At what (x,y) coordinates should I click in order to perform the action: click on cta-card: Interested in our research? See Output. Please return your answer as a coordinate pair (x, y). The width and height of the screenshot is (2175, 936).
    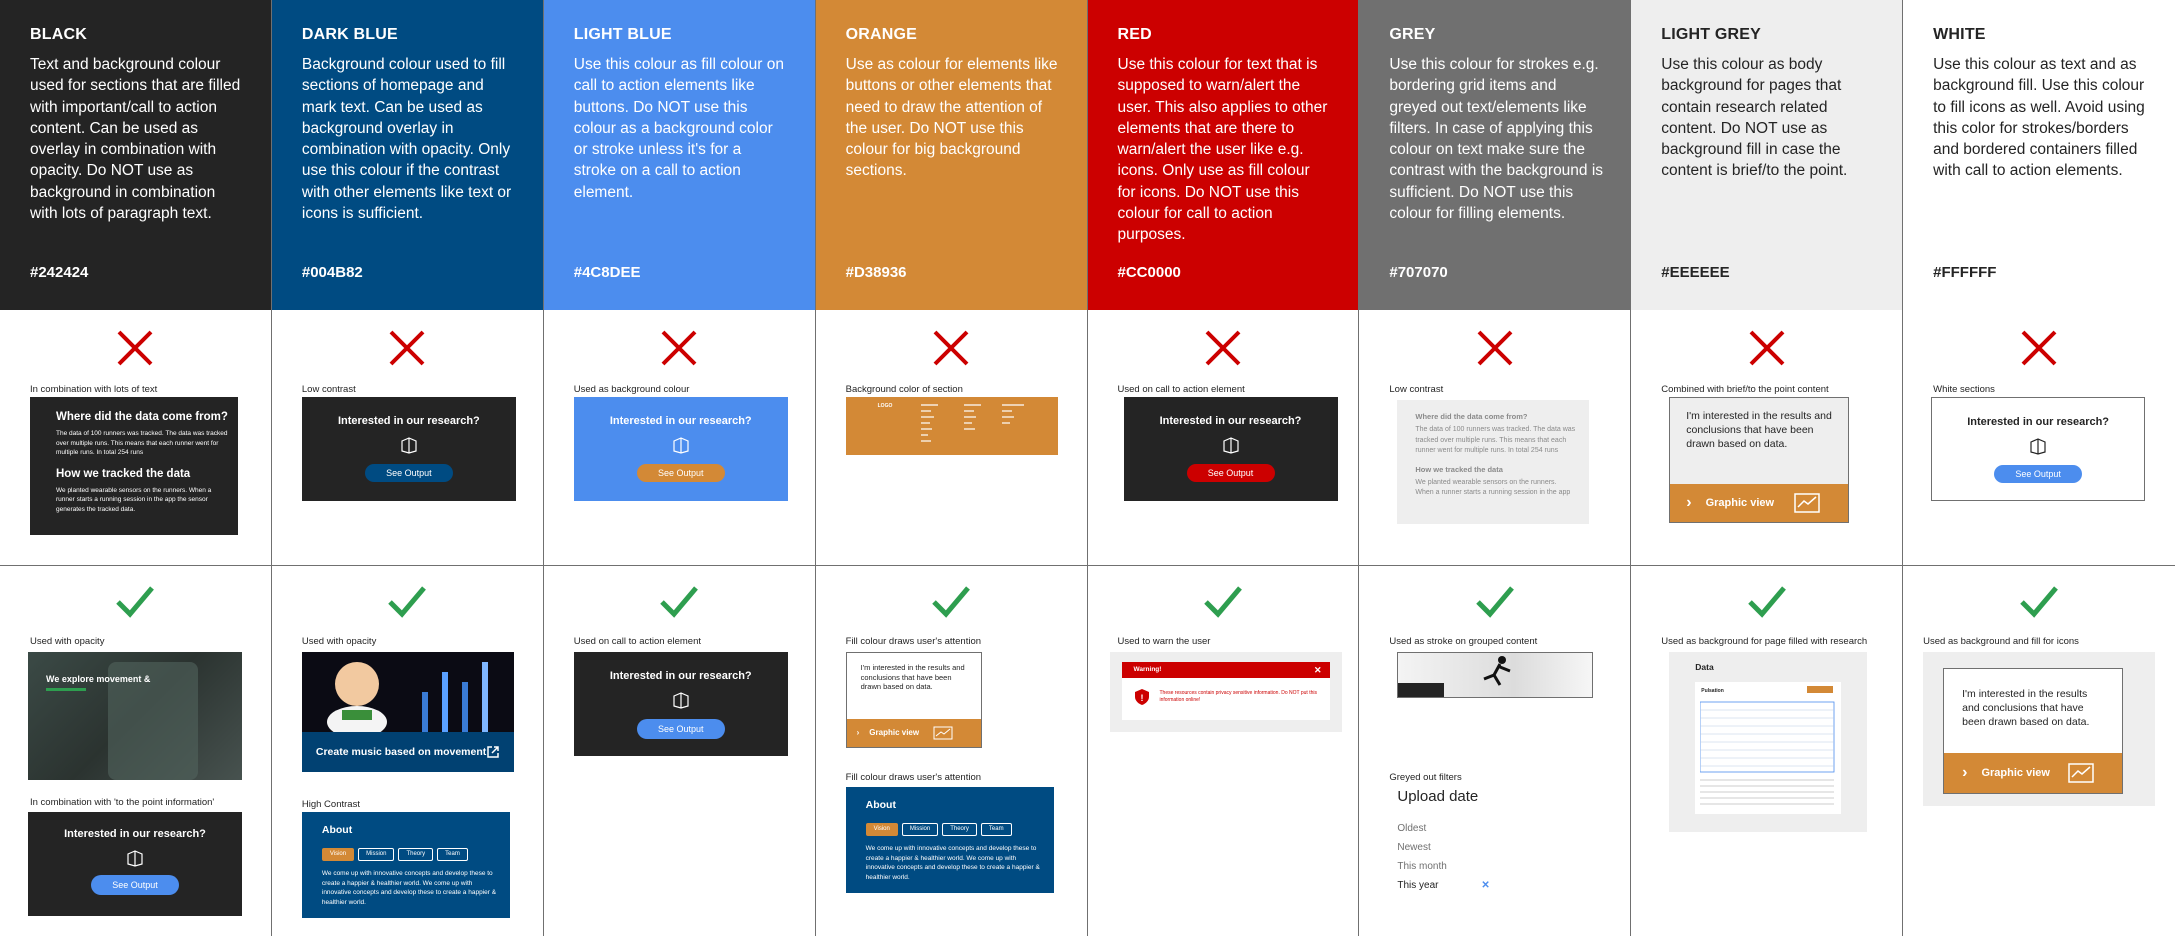
    Looking at the image, I should click on (680, 704).